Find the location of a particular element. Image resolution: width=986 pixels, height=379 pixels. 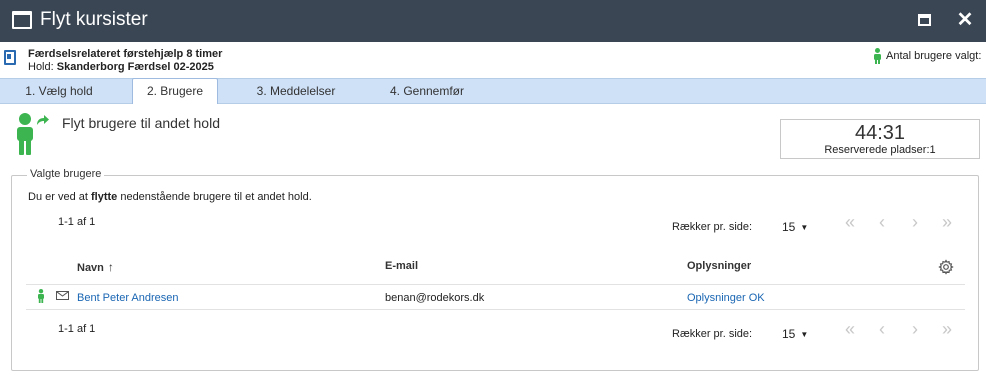

rows-per-page-label-bottom: Rækker pr. side: is located at coordinates (712, 334).